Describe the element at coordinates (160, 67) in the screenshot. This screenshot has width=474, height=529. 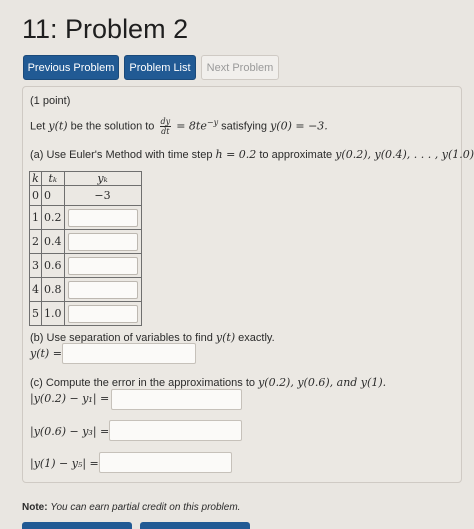
I see `problem-list-button: Problem List` at that location.